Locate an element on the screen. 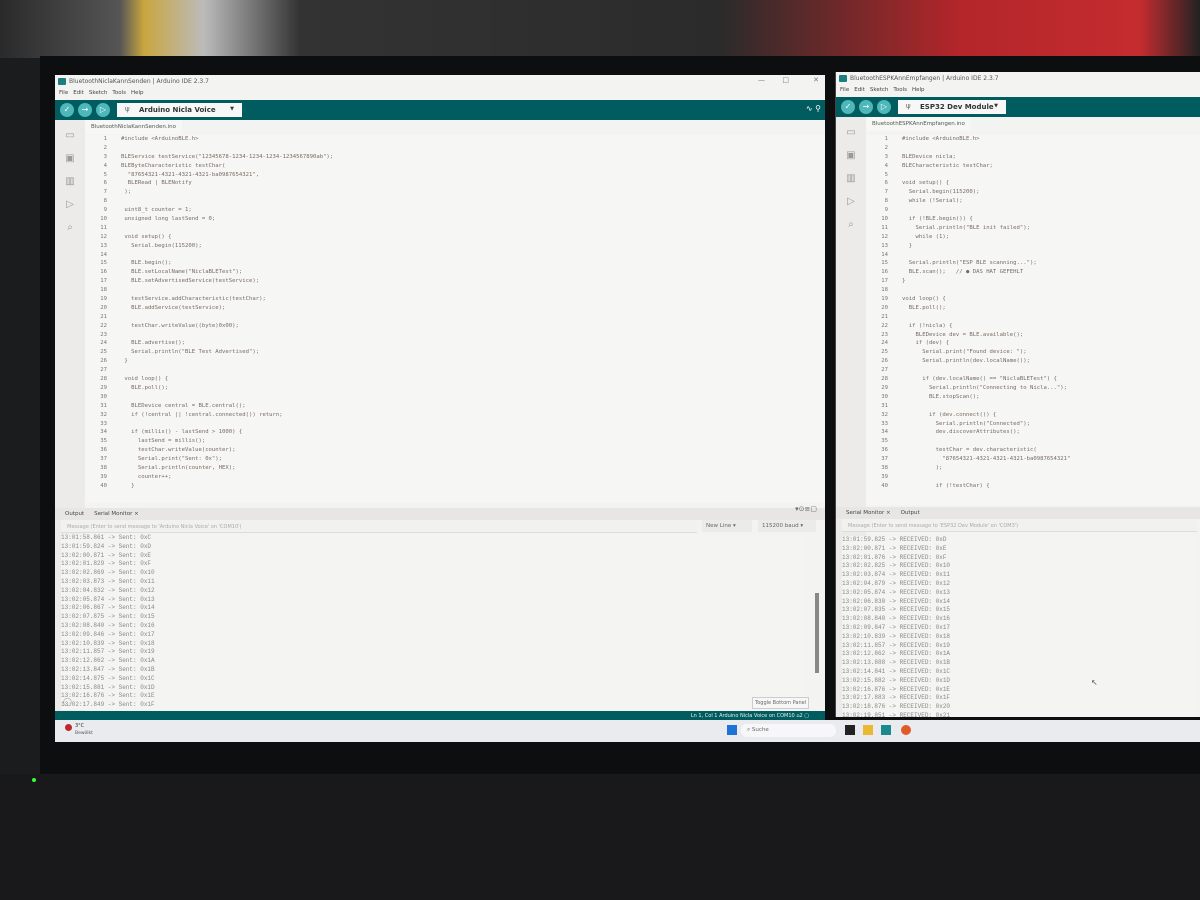  file-tab: BluetoothESPKAnnEmpfangen.ino is located at coordinates (918, 124).